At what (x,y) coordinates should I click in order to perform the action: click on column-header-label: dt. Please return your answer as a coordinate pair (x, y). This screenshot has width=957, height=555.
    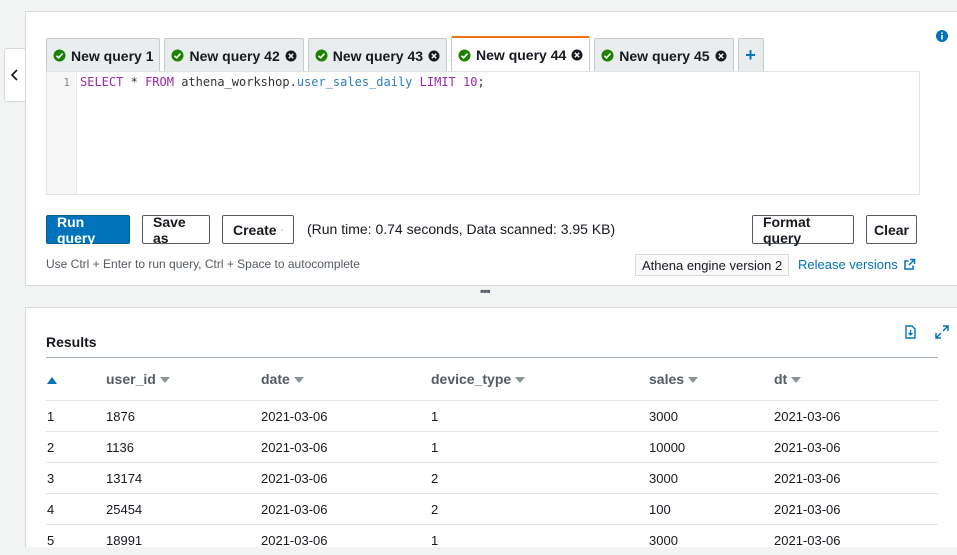
    Looking at the image, I should click on (780, 379).